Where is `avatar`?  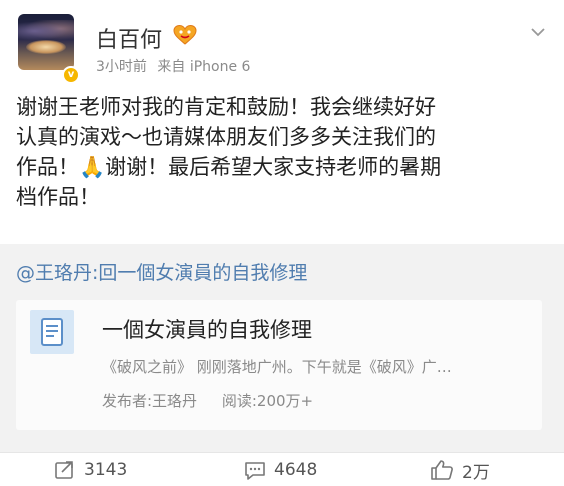 avatar is located at coordinates (46, 42).